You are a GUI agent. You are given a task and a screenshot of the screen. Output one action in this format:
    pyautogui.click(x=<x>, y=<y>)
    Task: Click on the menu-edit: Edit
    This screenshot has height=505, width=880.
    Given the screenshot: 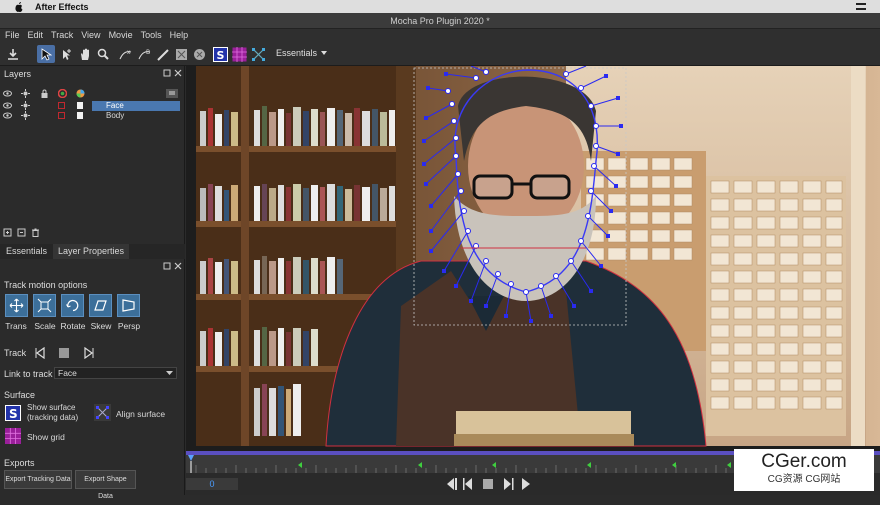 What is the action you would take?
    pyautogui.click(x=36, y=35)
    